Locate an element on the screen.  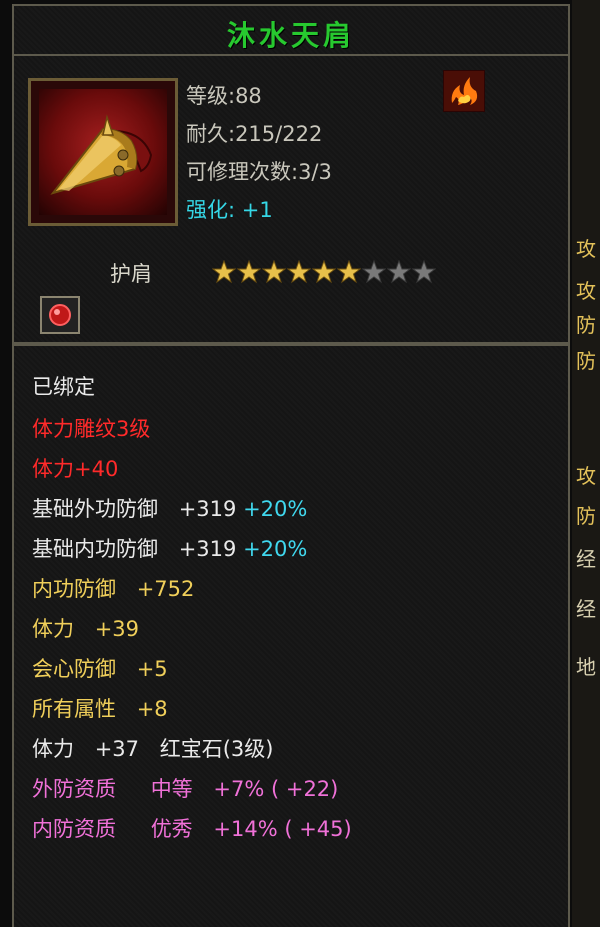
item-name: 沐水天肩 is located at coordinates (290, 35).